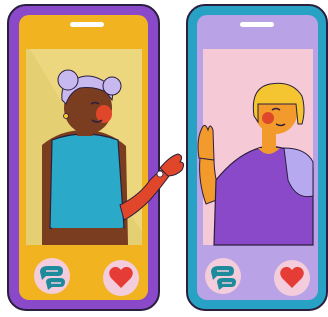  Describe the element at coordinates (104, 114) in the screenshot. I see `left-woman-blush` at that location.